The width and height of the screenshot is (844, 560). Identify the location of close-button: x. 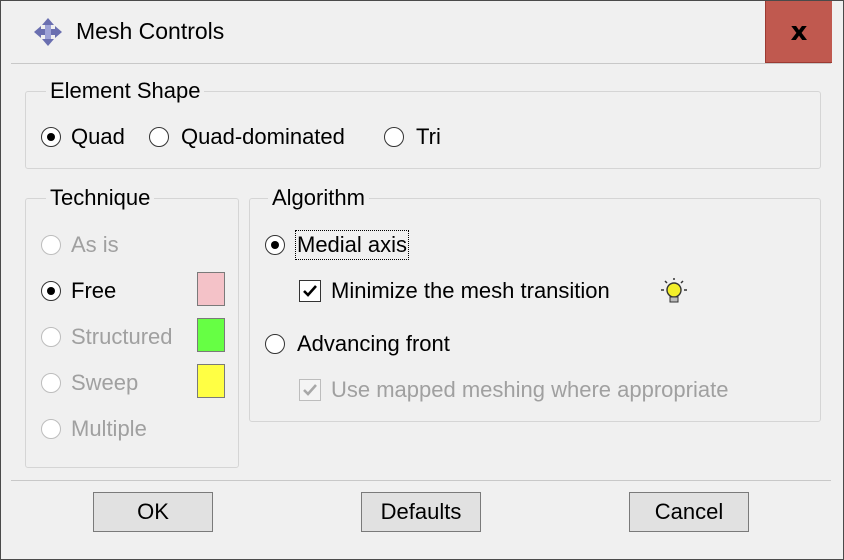
(798, 32).